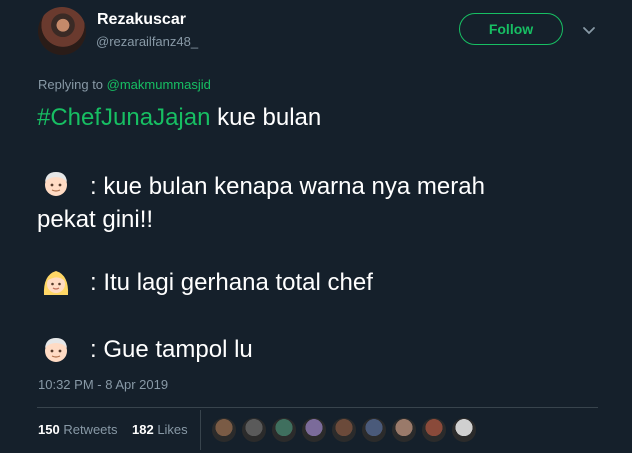  Describe the element at coordinates (231, 282) in the screenshot. I see `tweet-line-4: : Itu lagi gerhana total chef` at that location.